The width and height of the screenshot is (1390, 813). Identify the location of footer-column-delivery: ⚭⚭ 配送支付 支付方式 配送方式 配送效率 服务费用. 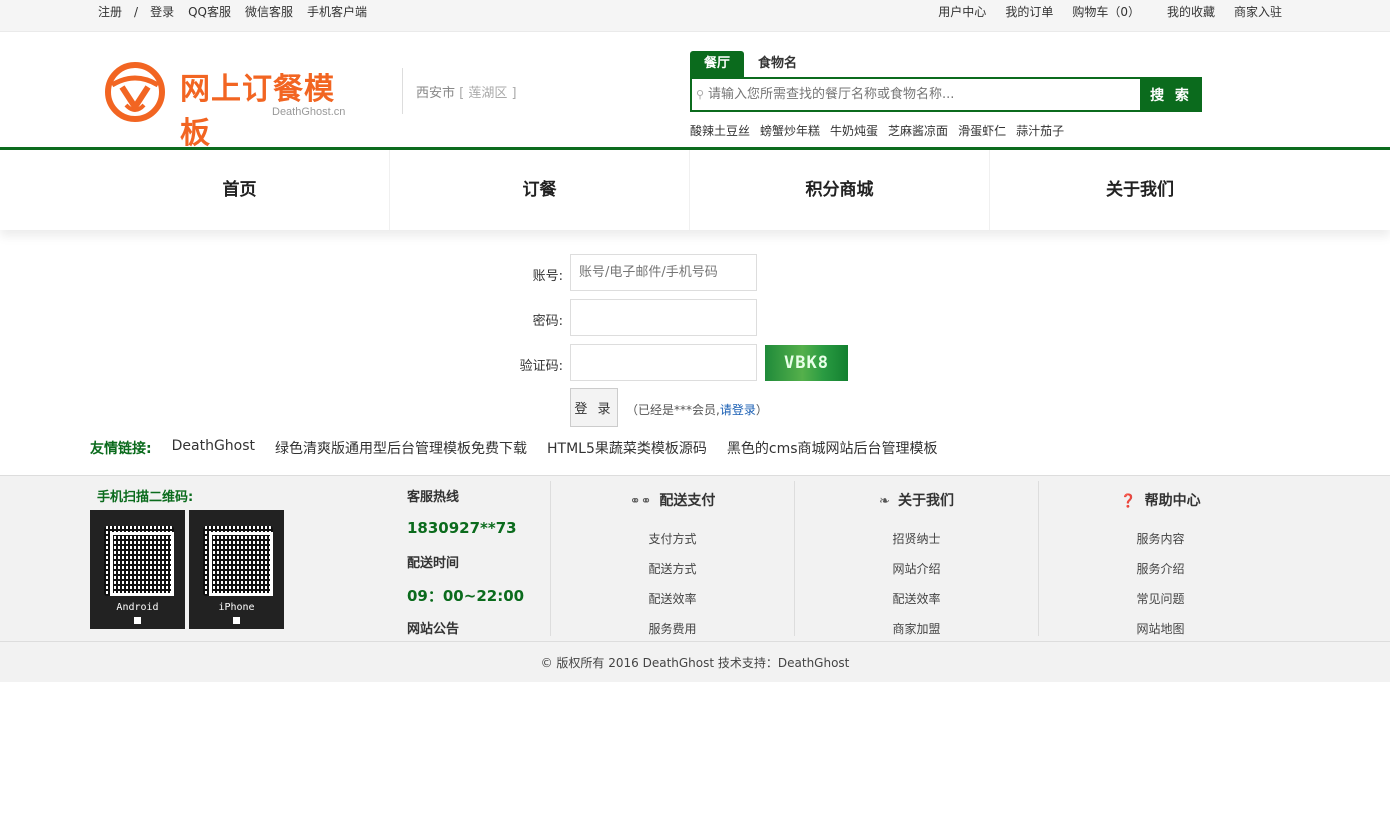
(672, 558).